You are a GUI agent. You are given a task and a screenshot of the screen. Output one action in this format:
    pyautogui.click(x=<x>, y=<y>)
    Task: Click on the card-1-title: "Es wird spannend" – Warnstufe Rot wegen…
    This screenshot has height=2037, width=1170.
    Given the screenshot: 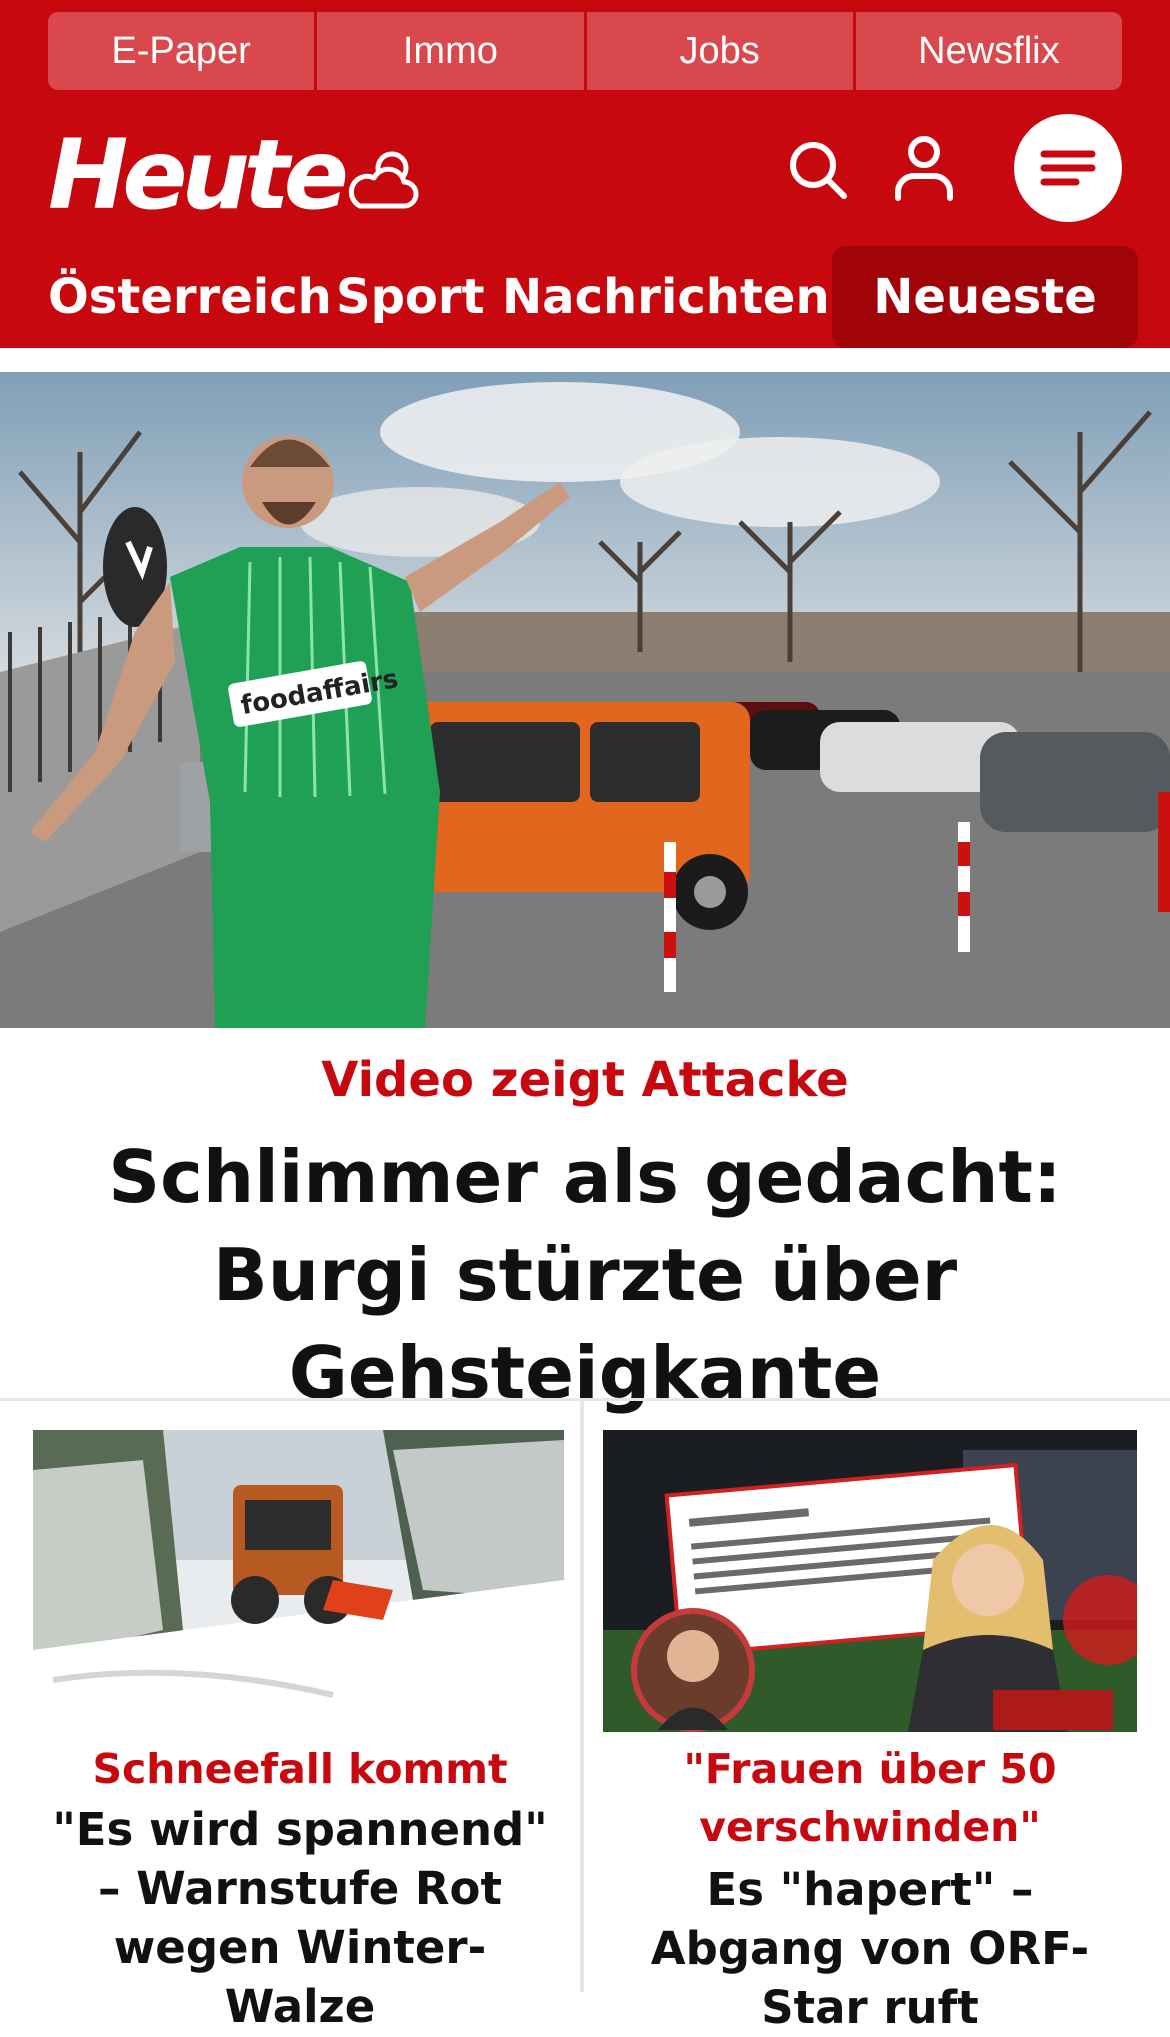 What is the action you would take?
    pyautogui.click(x=300, y=1918)
    